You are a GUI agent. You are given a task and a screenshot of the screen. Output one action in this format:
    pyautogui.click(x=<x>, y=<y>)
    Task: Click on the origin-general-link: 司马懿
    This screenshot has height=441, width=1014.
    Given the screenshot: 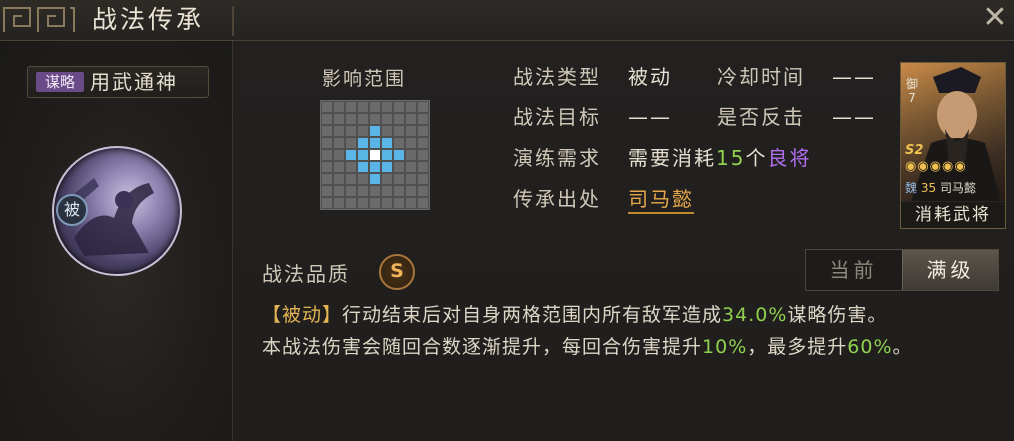 What is the action you would take?
    pyautogui.click(x=661, y=200)
    